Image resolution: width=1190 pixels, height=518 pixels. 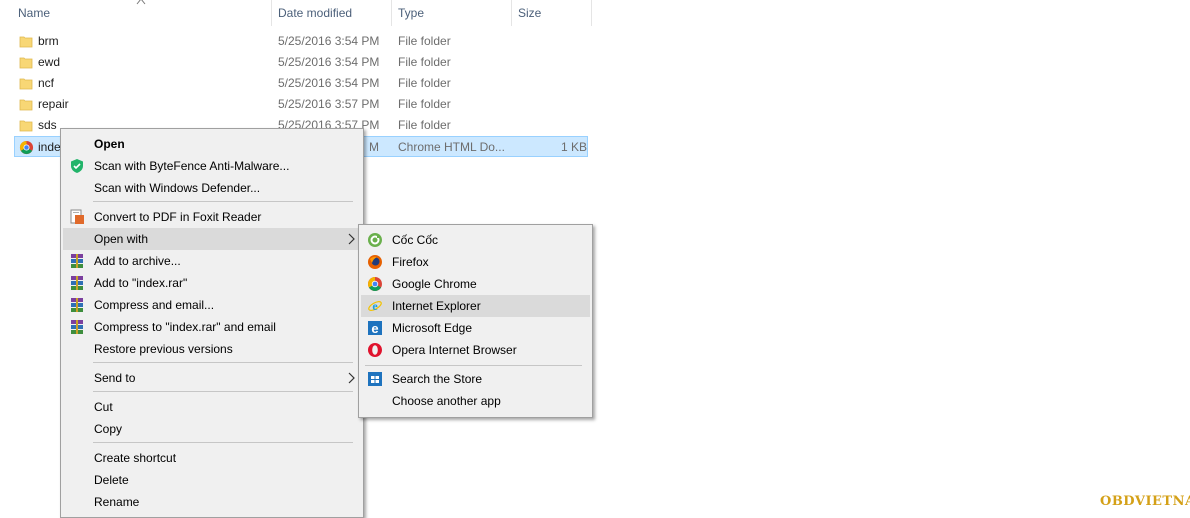 What do you see at coordinates (301, 62) in the screenshot?
I see `file-row-ewd: ewd 5/25/2016 3:54 PM File folder` at bounding box center [301, 62].